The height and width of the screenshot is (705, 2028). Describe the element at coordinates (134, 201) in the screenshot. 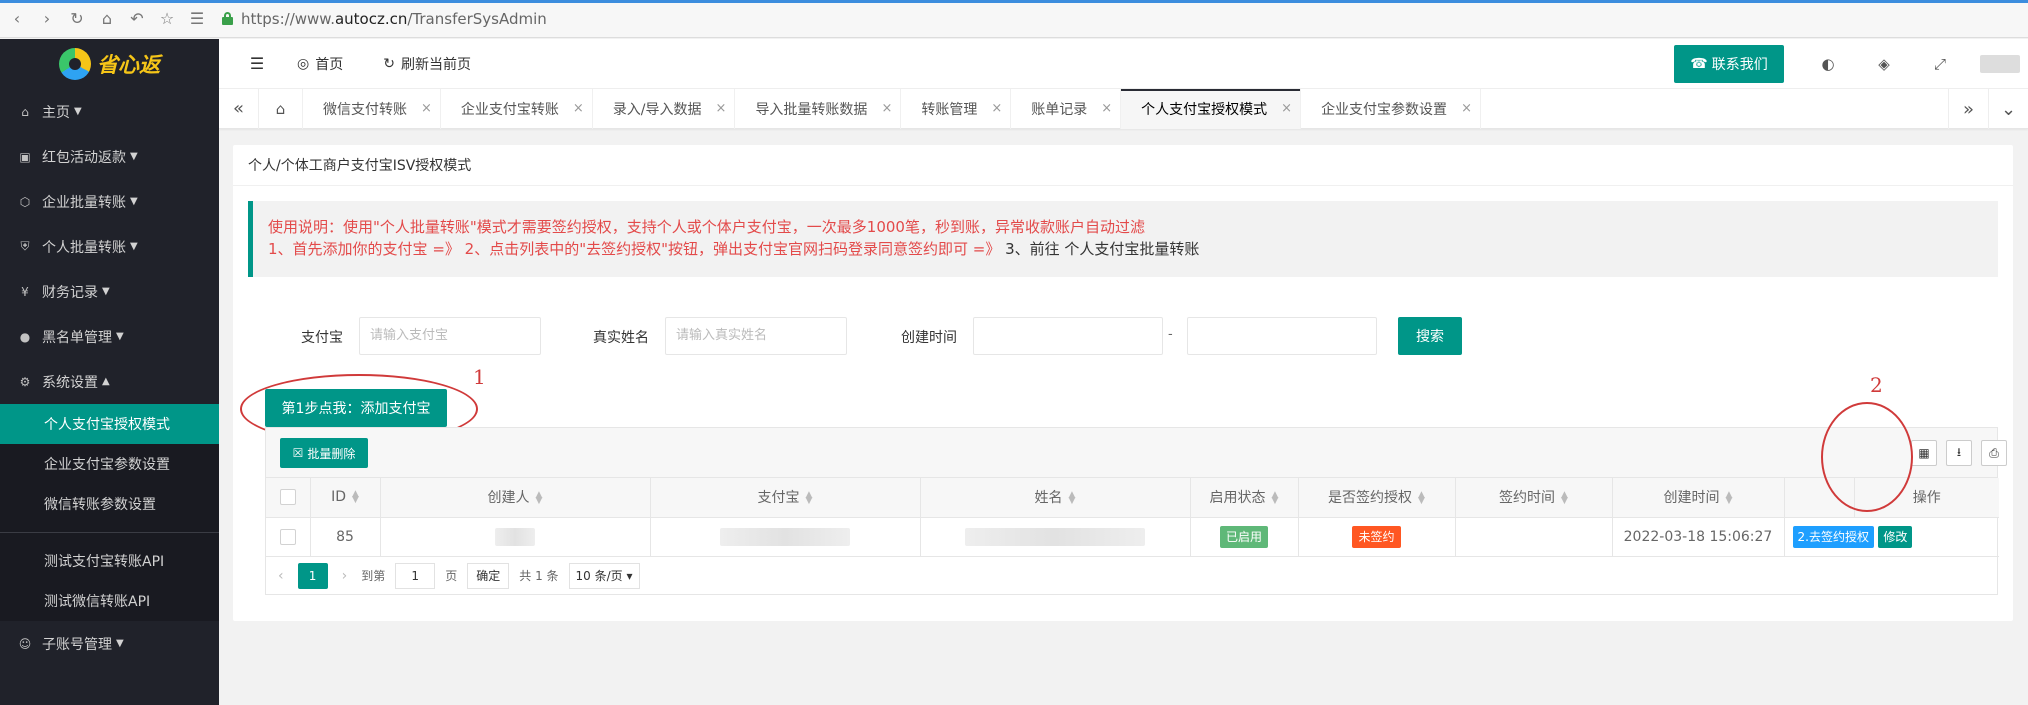

I see `caret-down-icon: ▼` at that location.